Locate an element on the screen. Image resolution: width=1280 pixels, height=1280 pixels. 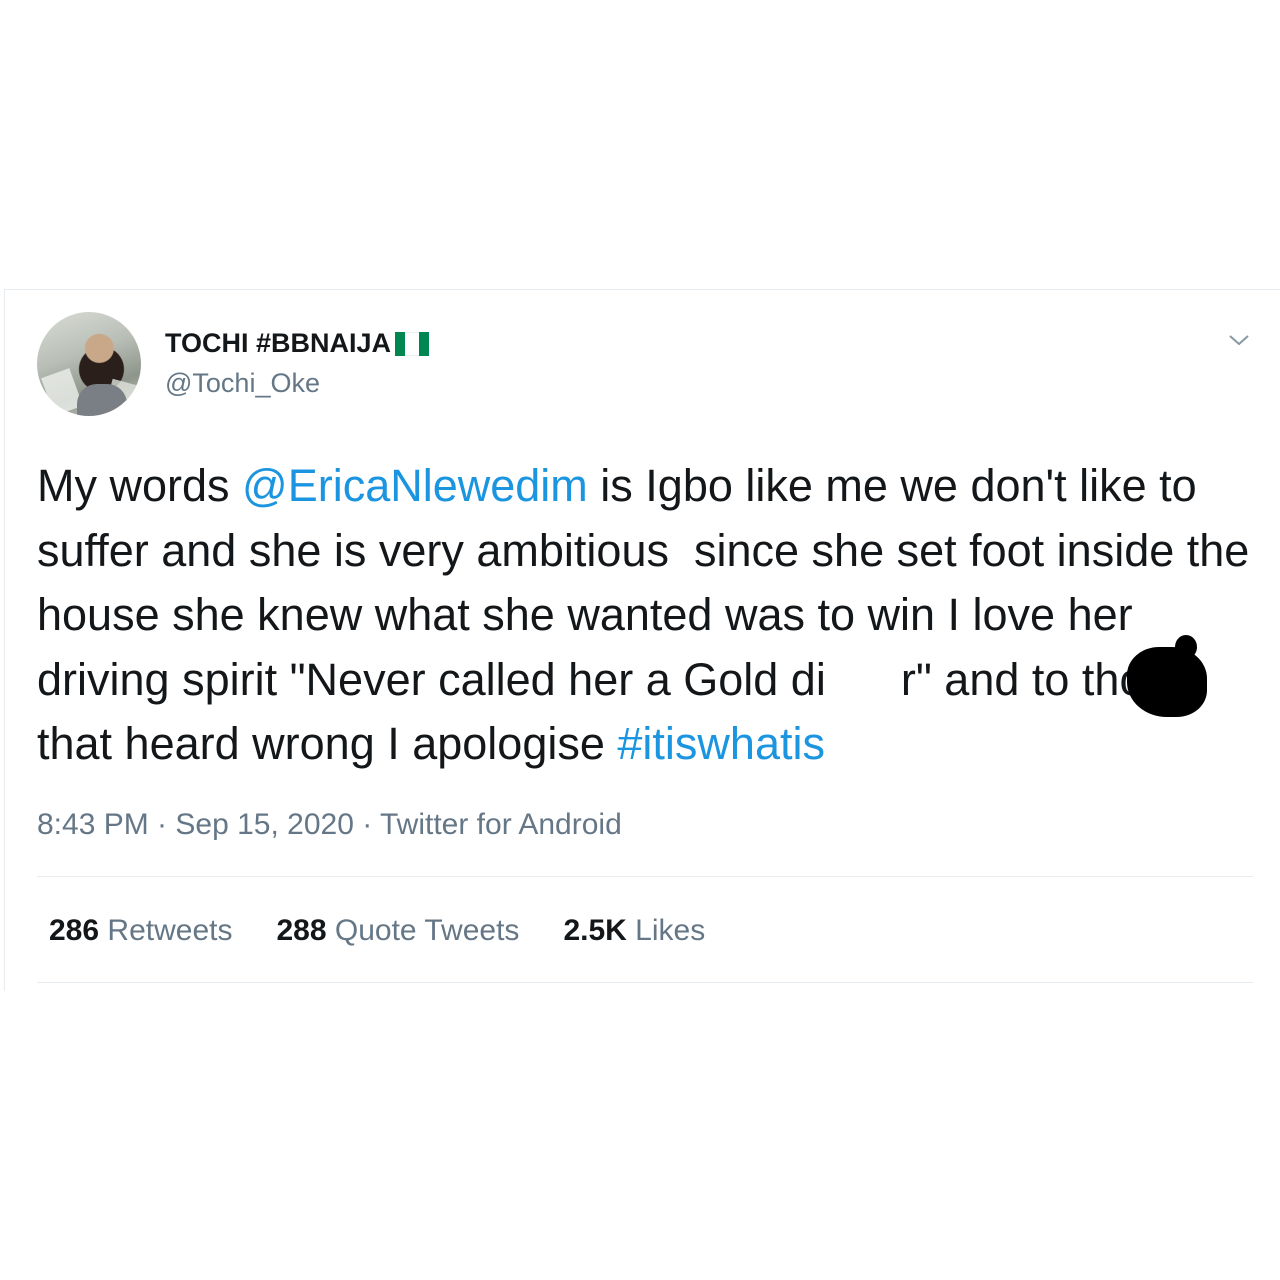
mention-link: @EricaNlewedim is located at coordinates (415, 485).